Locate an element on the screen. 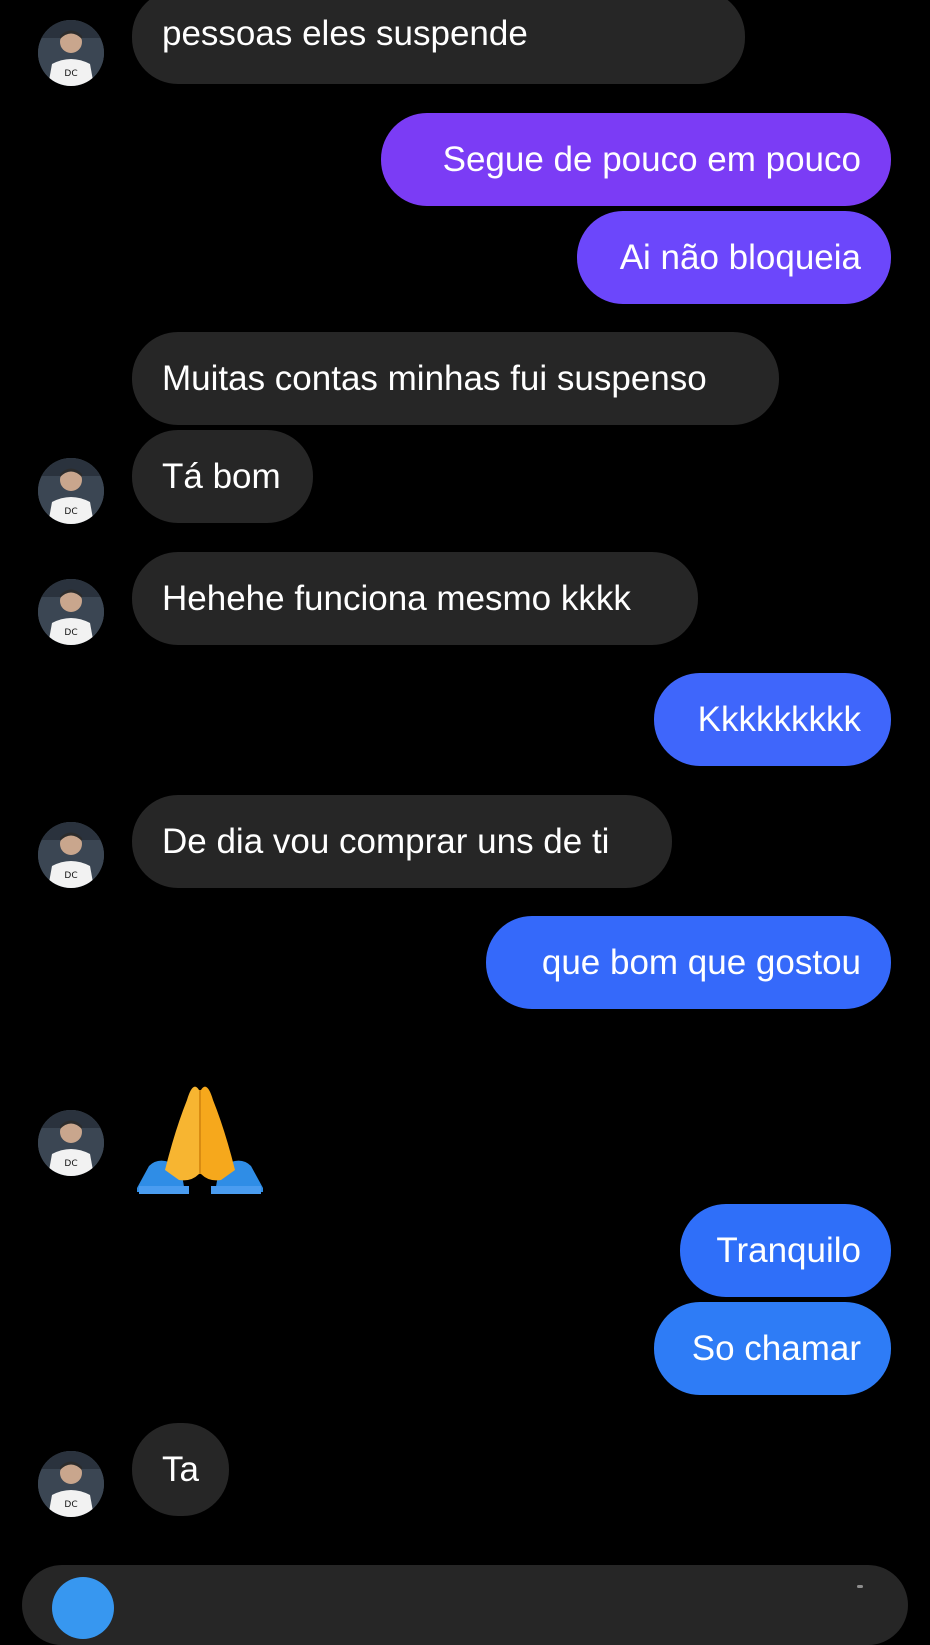  message-text: So chamar is located at coordinates (776, 1348).